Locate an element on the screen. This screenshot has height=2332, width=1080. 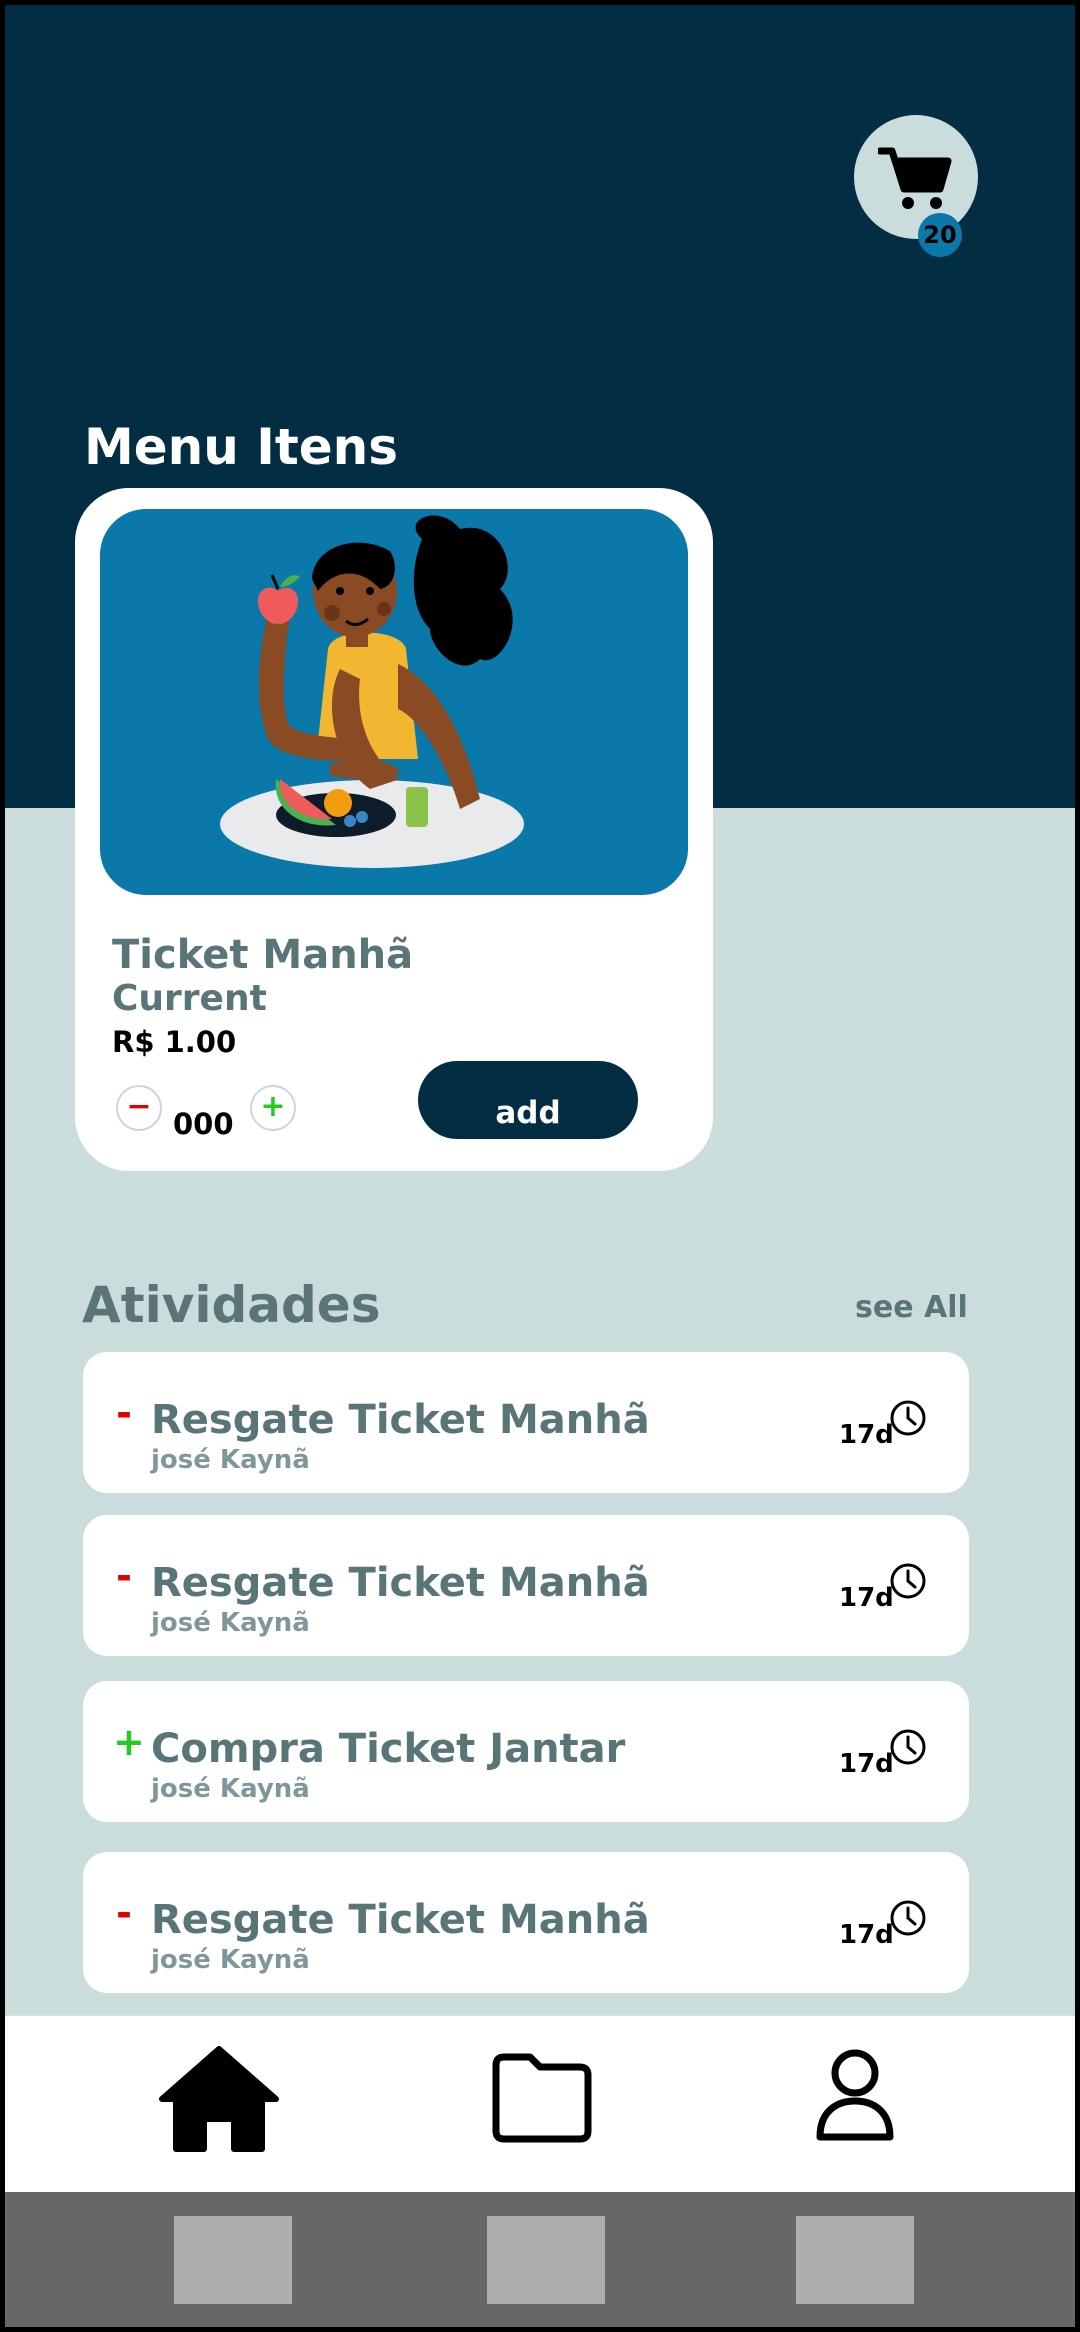
activity-sign: + is located at coordinates (129, 1742).